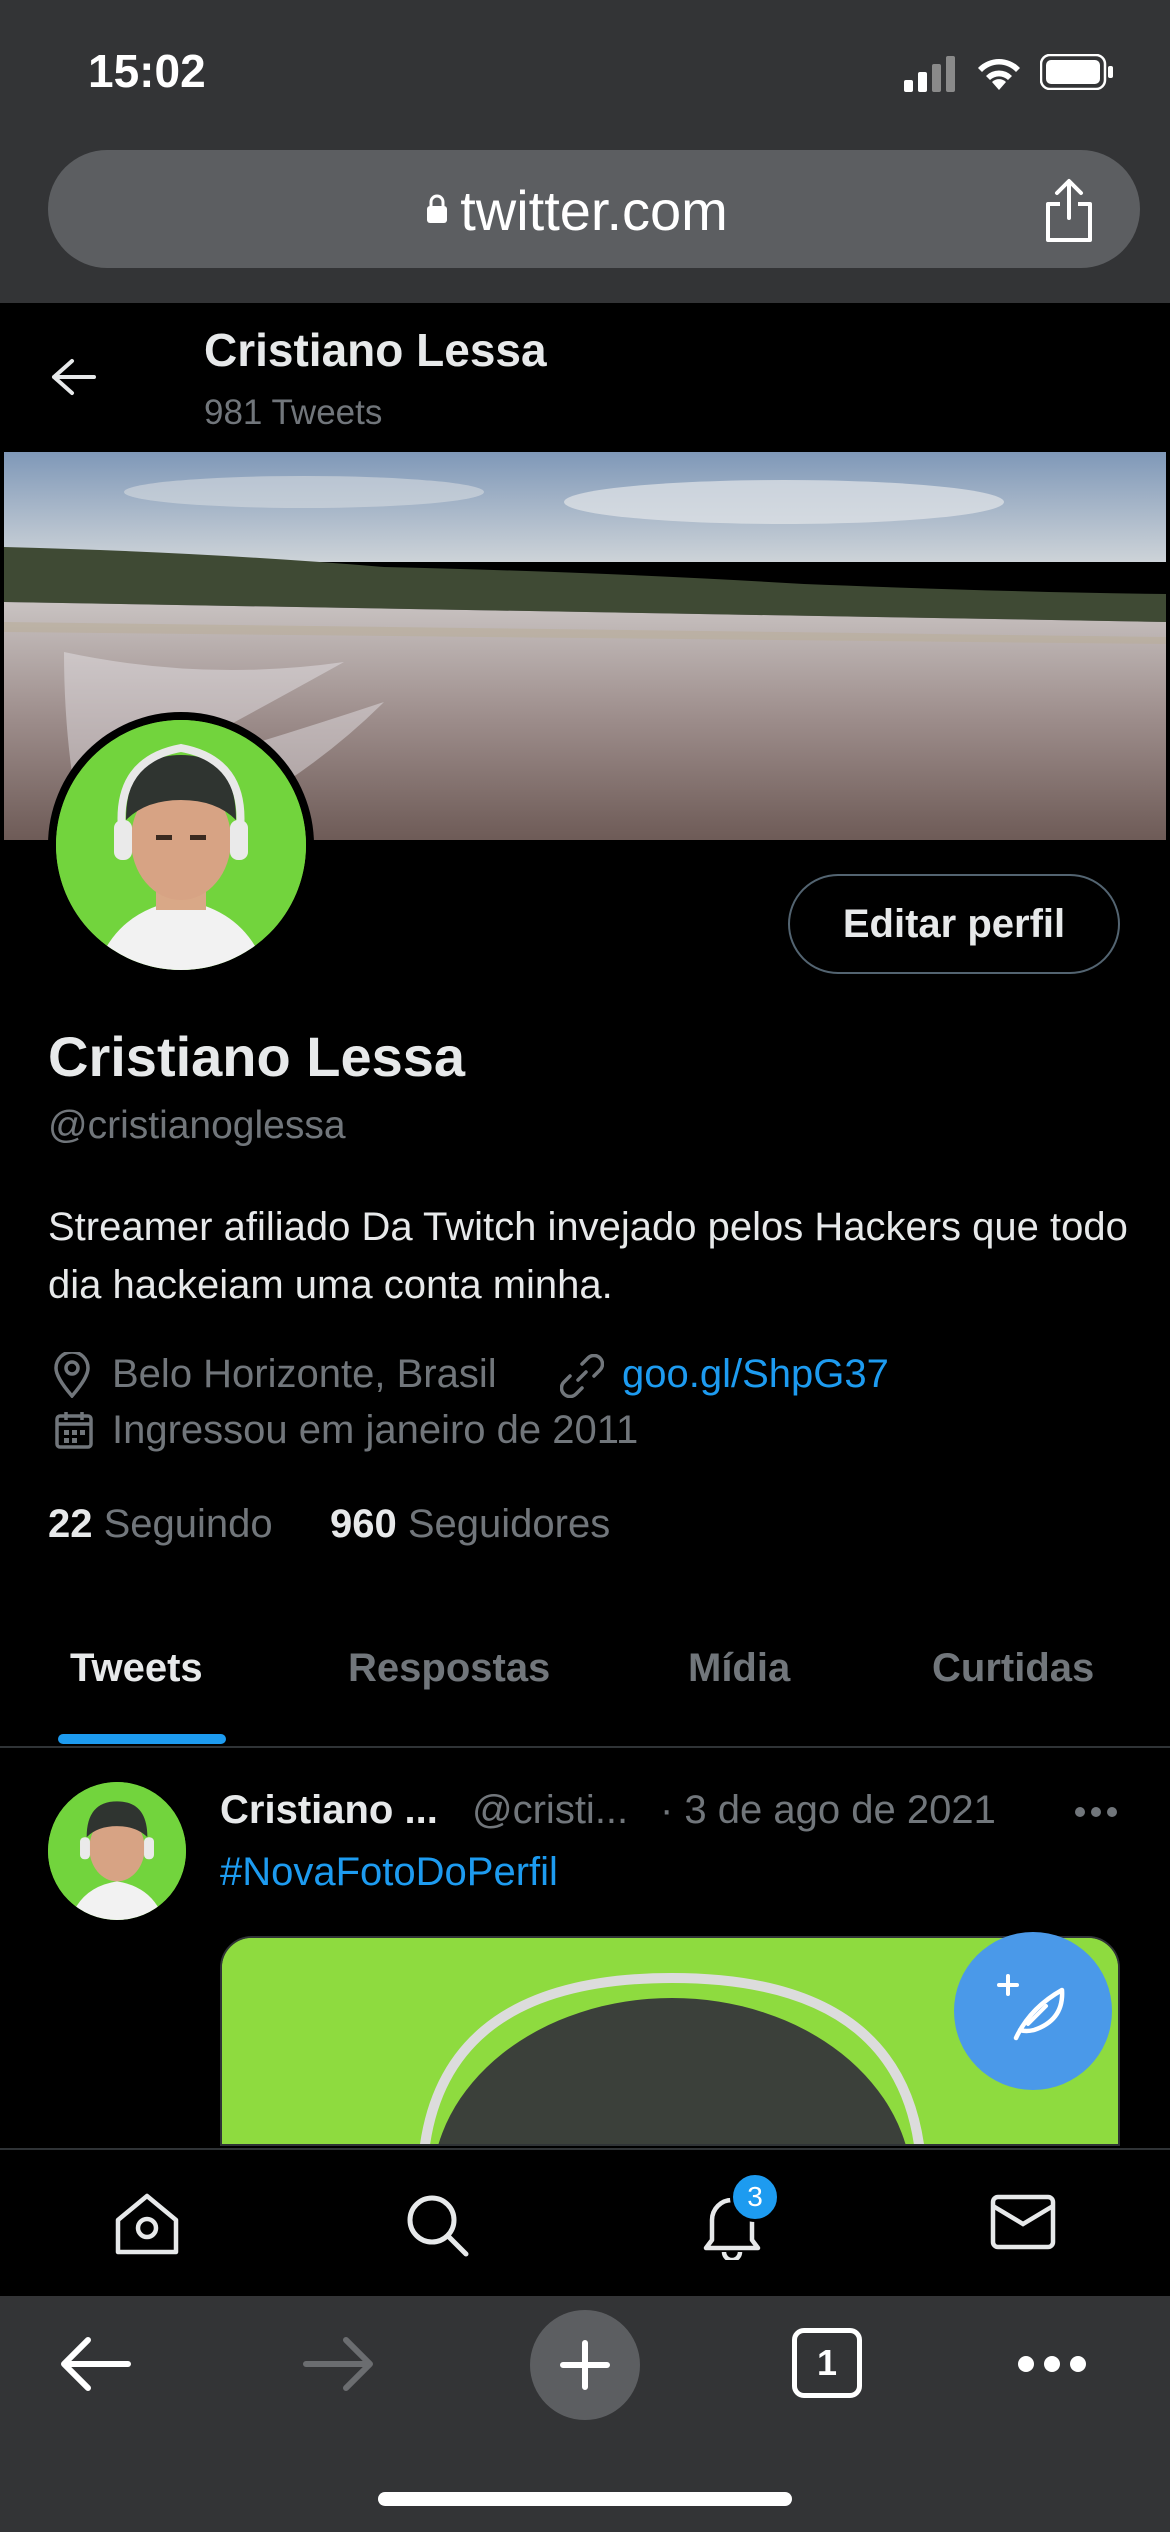 The image size is (1170, 2532). Describe the element at coordinates (389, 1872) in the screenshot. I see `tweet-hashtag: #NovaFotoDoPerfil` at that location.